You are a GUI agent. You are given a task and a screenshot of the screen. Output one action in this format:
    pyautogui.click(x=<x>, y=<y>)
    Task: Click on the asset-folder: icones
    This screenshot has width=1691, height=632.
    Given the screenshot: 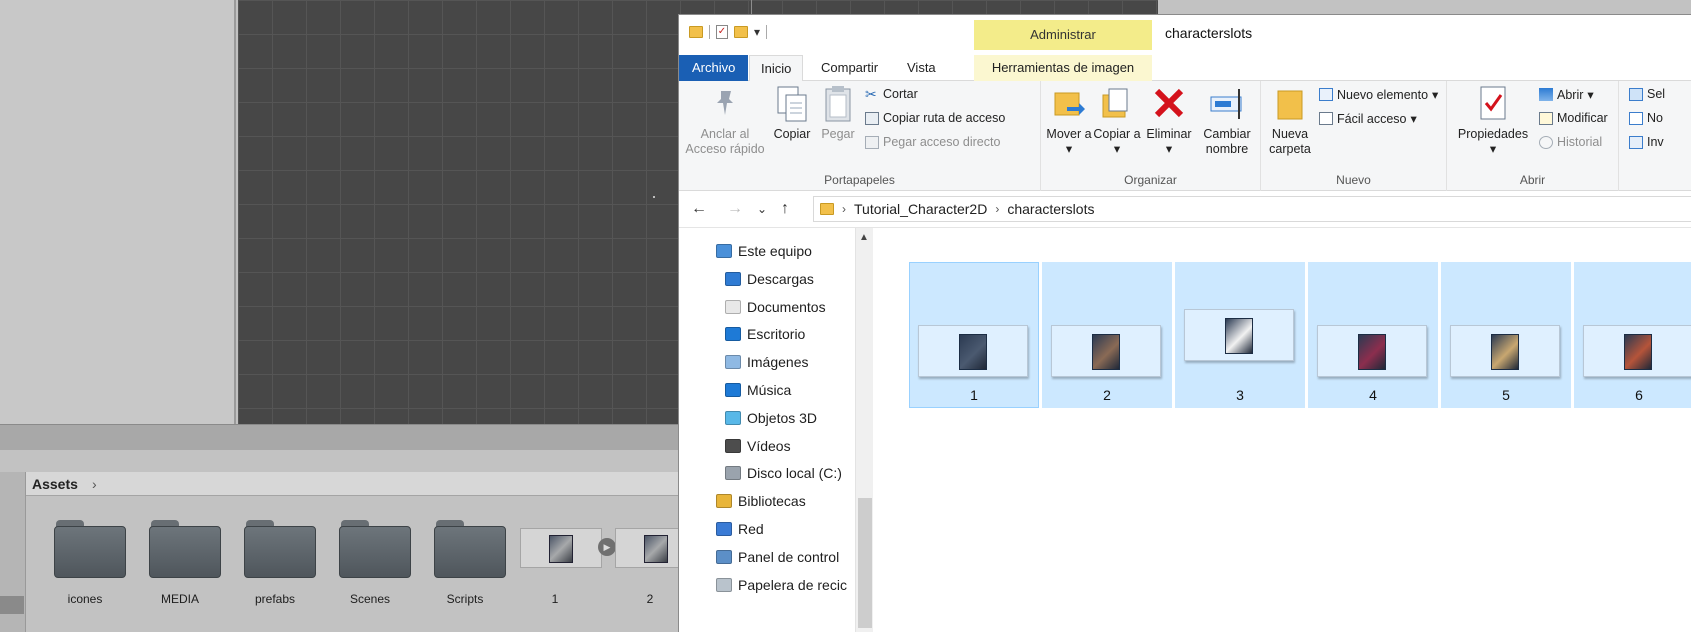 What is the action you would take?
    pyautogui.click(x=85, y=570)
    